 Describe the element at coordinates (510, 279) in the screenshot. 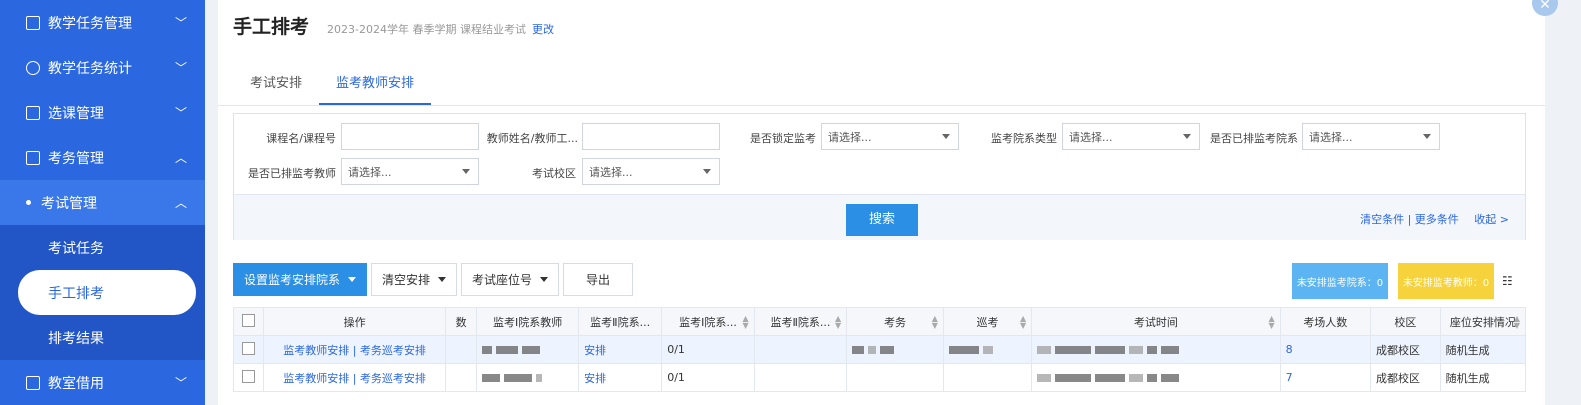

I see `seat-number-button: 考试座位号` at that location.